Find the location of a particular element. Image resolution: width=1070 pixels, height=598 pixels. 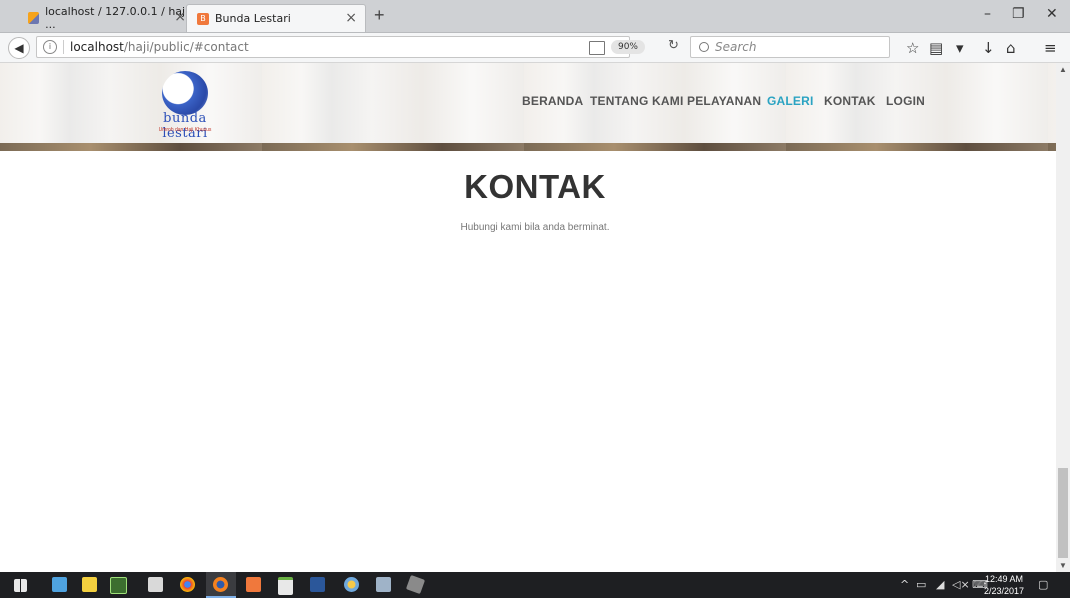

back-arrow-icon: ◀ is located at coordinates (19, 48).